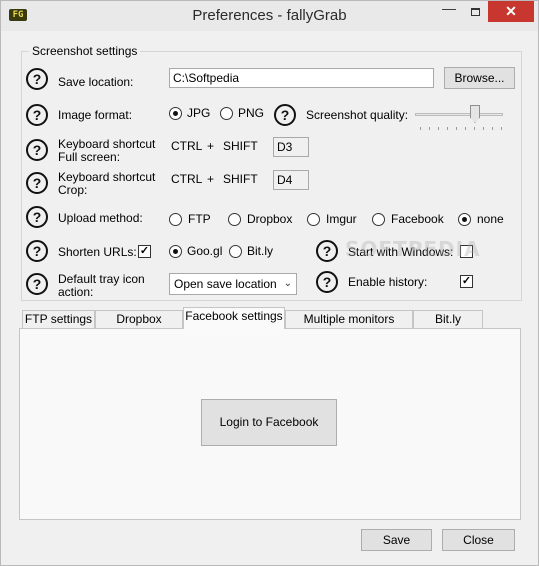 Image resolution: width=539 pixels, height=566 pixels. Describe the element at coordinates (211, 146) in the screenshot. I see `fullscreen-plus-label: +` at that location.